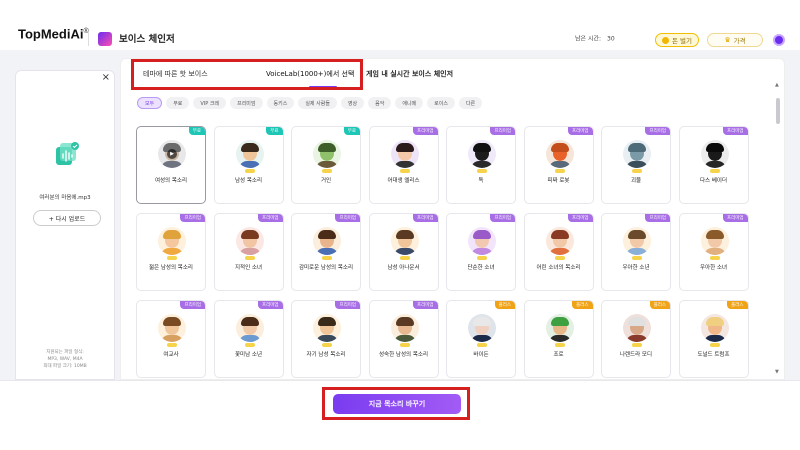  I want to click on coin-icon, so click(665, 40).